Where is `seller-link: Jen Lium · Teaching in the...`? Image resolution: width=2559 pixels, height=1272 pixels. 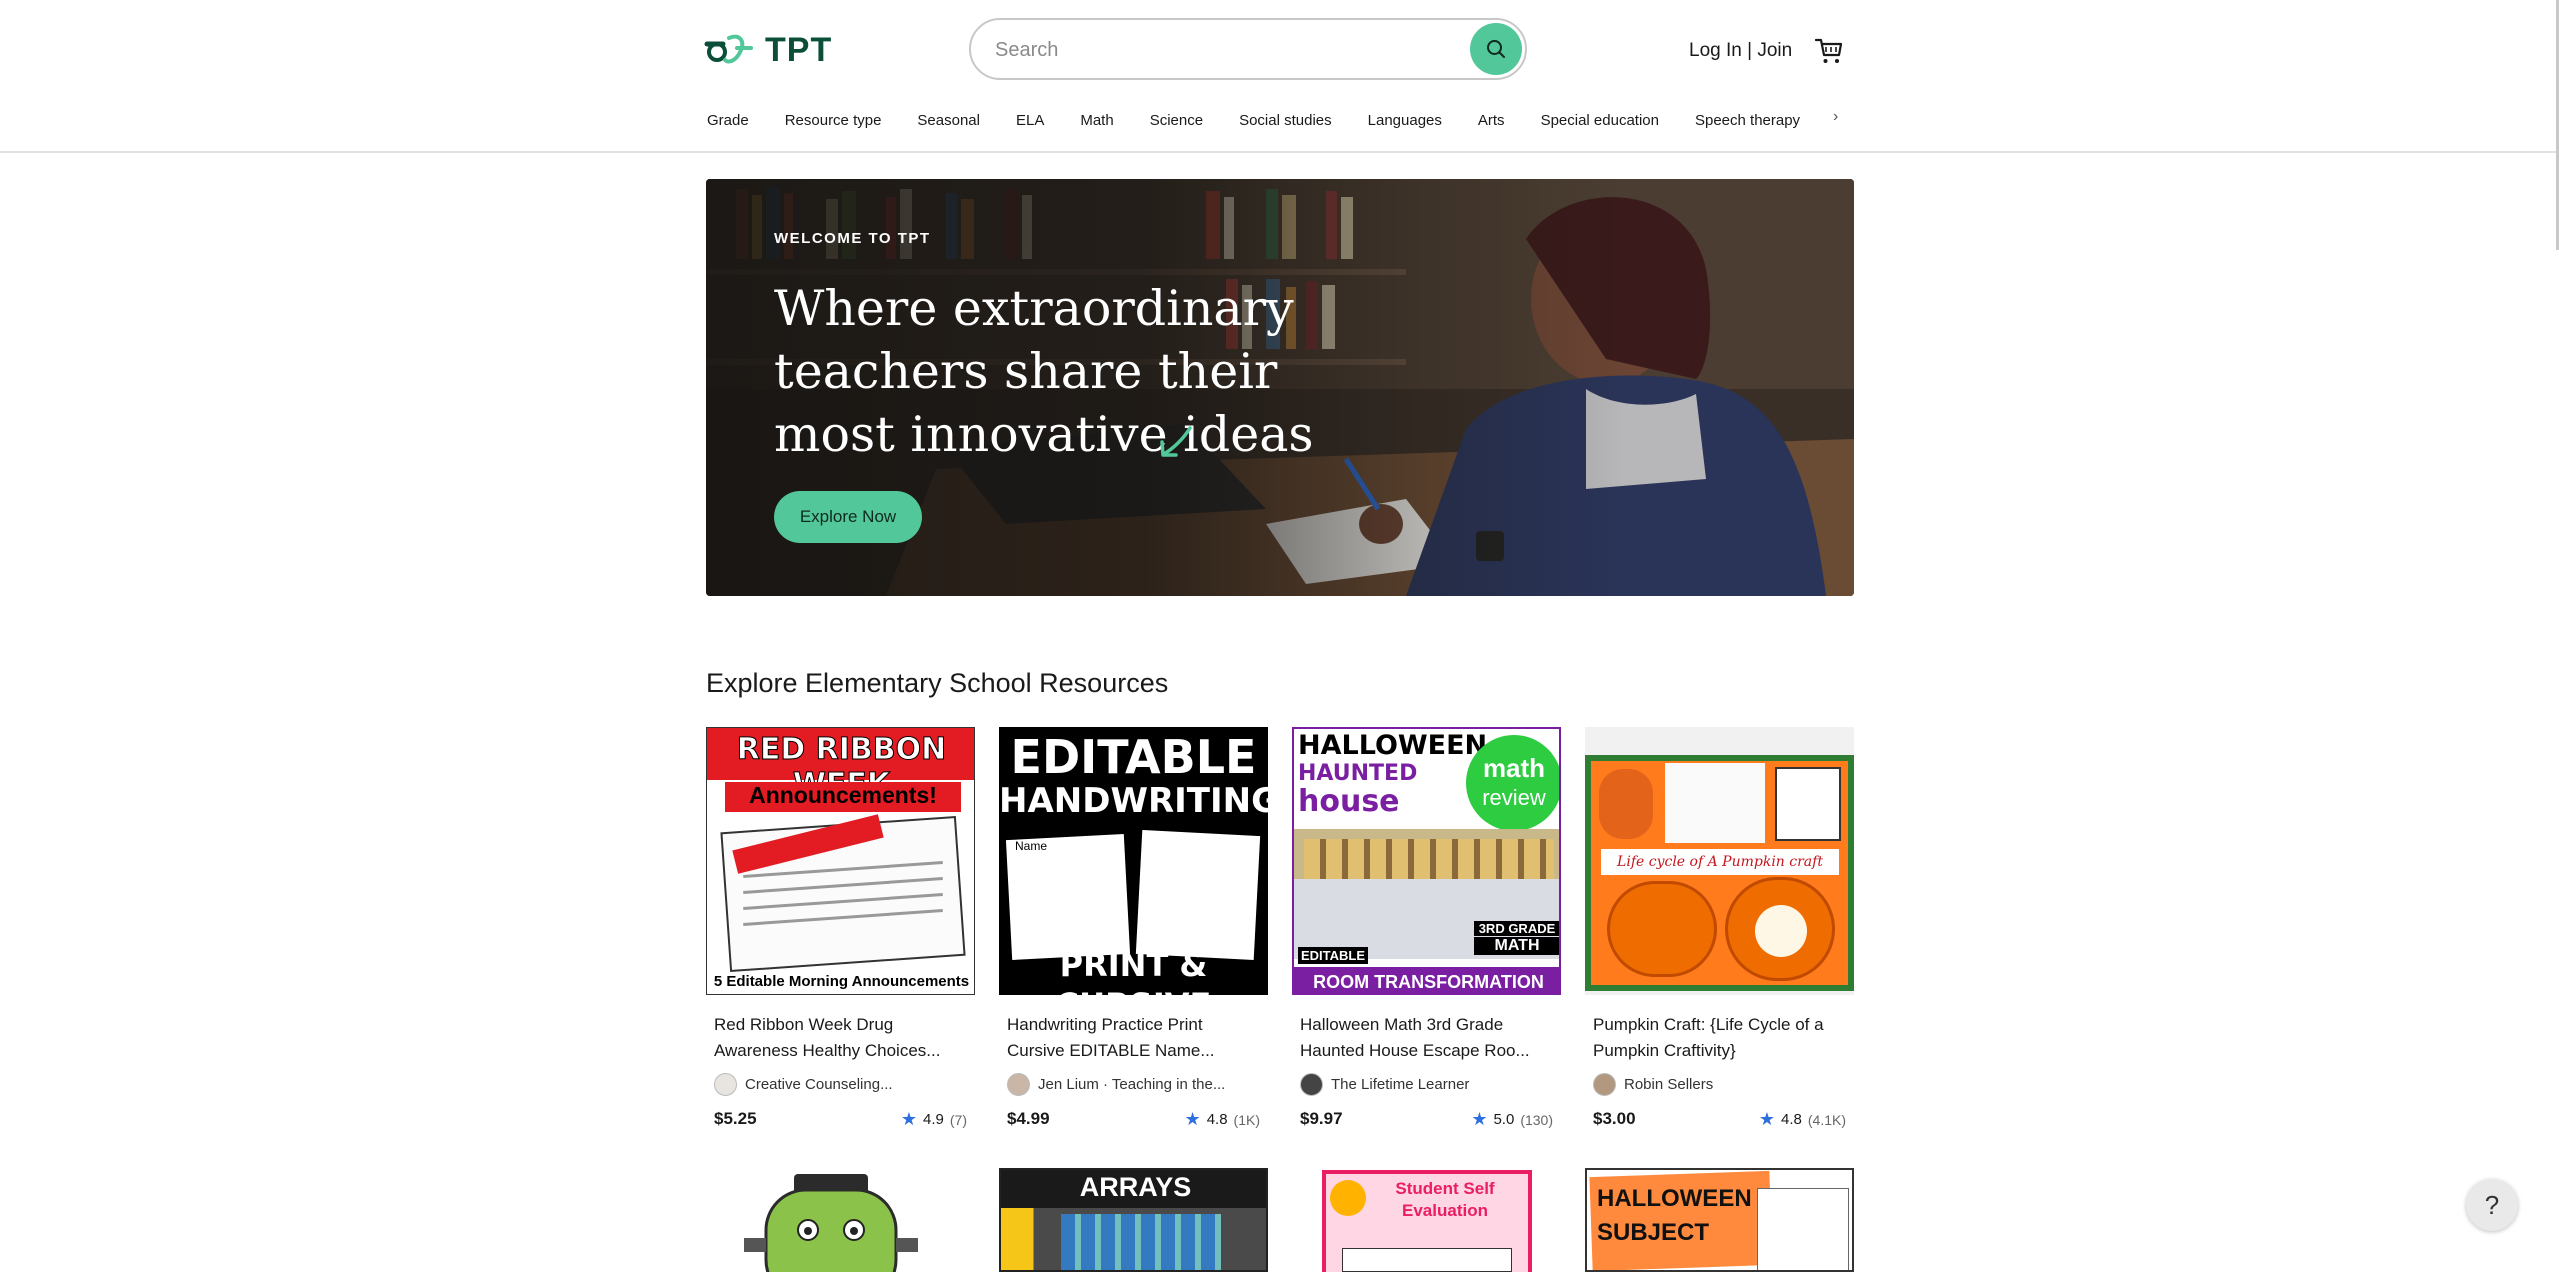
seller-link: Jen Lium · Teaching in the... is located at coordinates (1116, 1084).